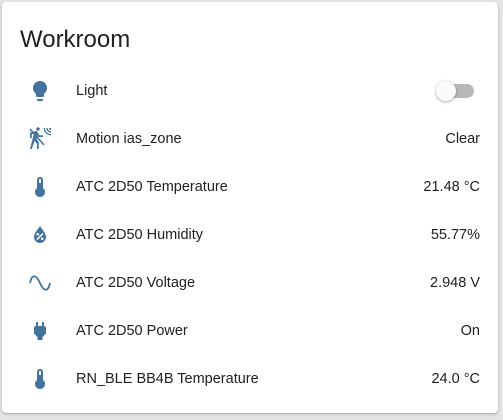 The height and width of the screenshot is (420, 503). What do you see at coordinates (91, 91) in the screenshot?
I see `entity-name: Light` at bounding box center [91, 91].